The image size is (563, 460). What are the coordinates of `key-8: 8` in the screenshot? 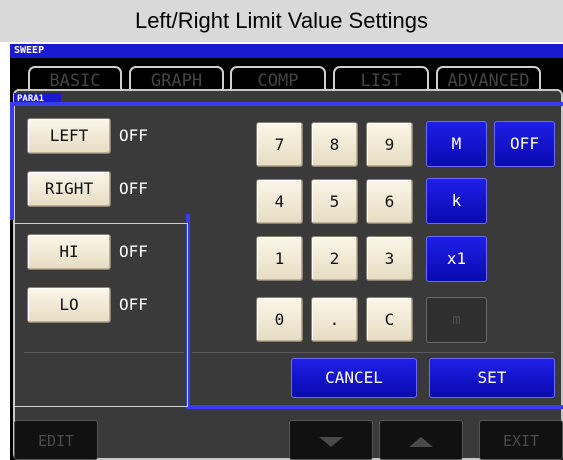 It's located at (334, 144).